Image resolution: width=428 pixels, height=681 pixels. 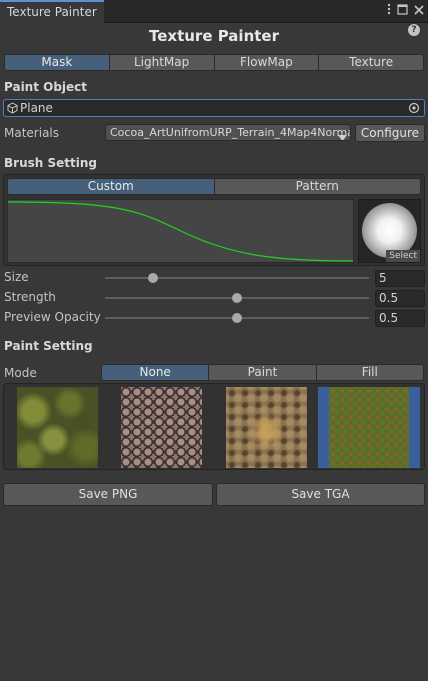 I want to click on brush-tabs: Custom Pattern, so click(x=214, y=186).